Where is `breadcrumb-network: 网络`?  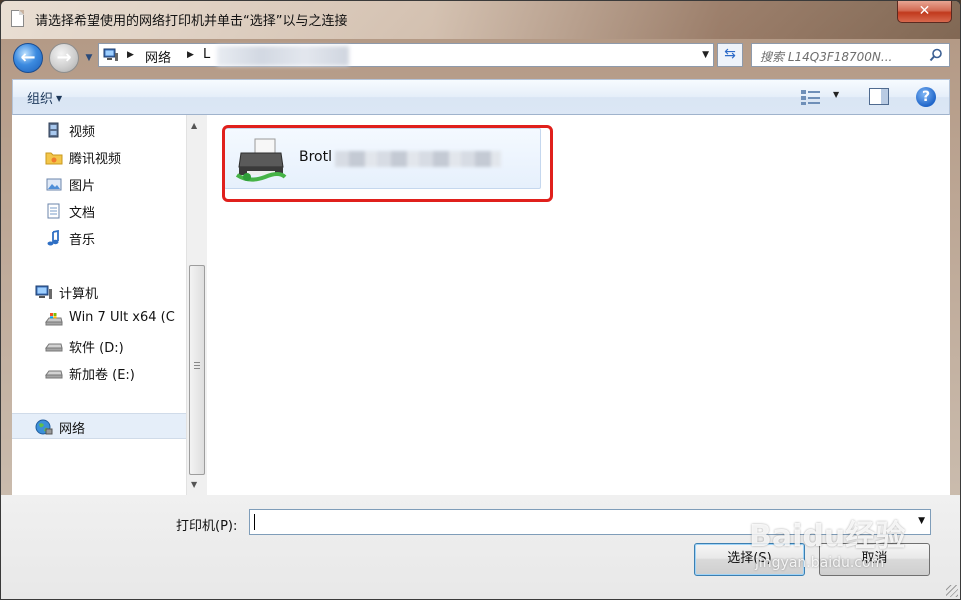 breadcrumb-network: 网络 is located at coordinates (158, 56).